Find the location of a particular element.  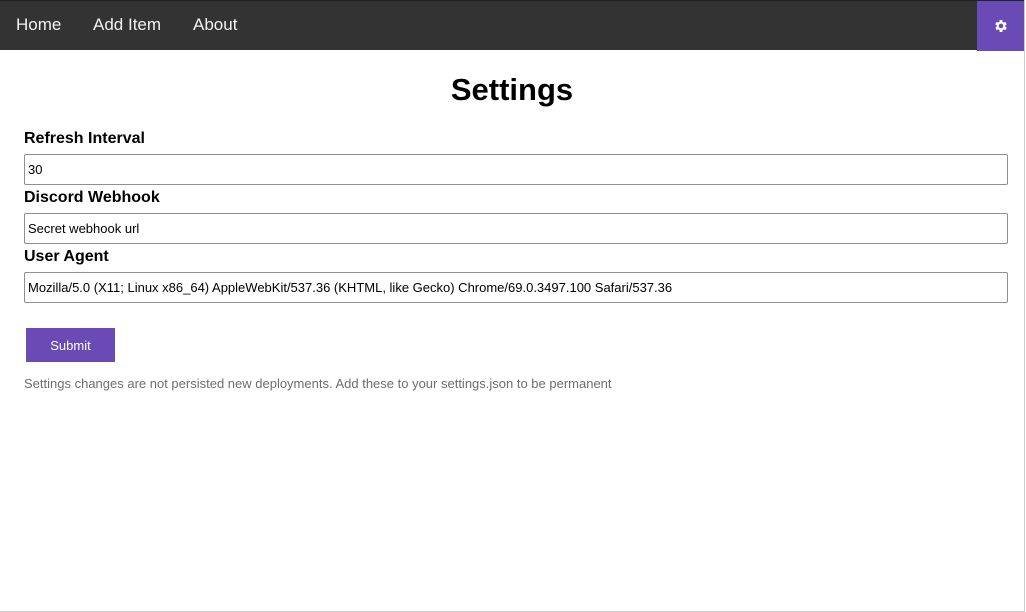

user-agent-input is located at coordinates (516, 287).